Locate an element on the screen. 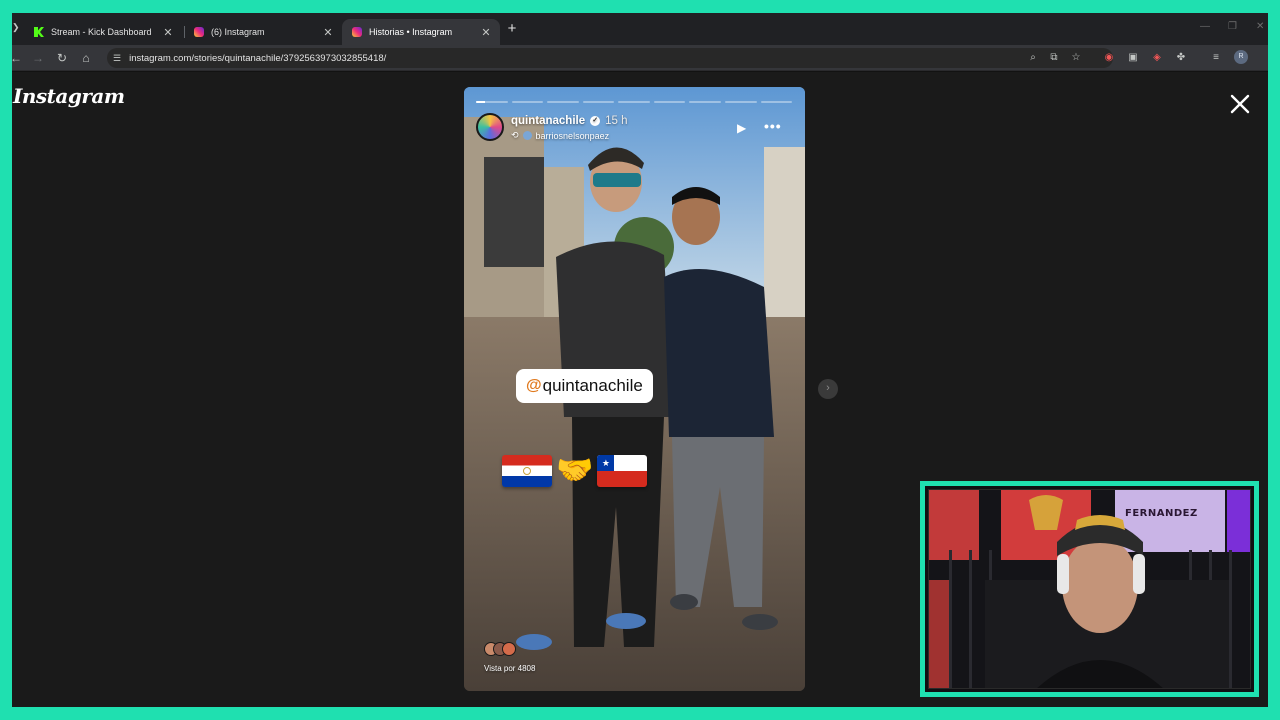 This screenshot has height=720, width=1280. extension-square-icon: ▣ is located at coordinates (1133, 58).